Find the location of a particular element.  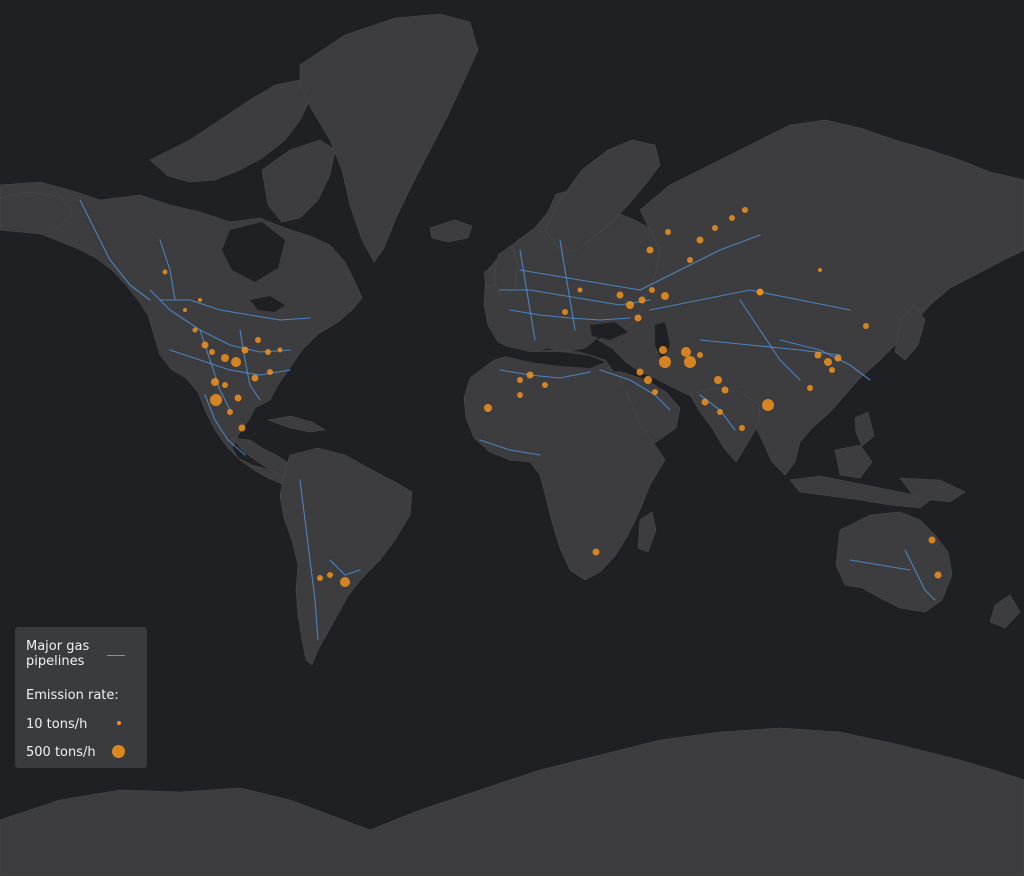

legend-emission-title: Emission rate: is located at coordinates (72, 695).